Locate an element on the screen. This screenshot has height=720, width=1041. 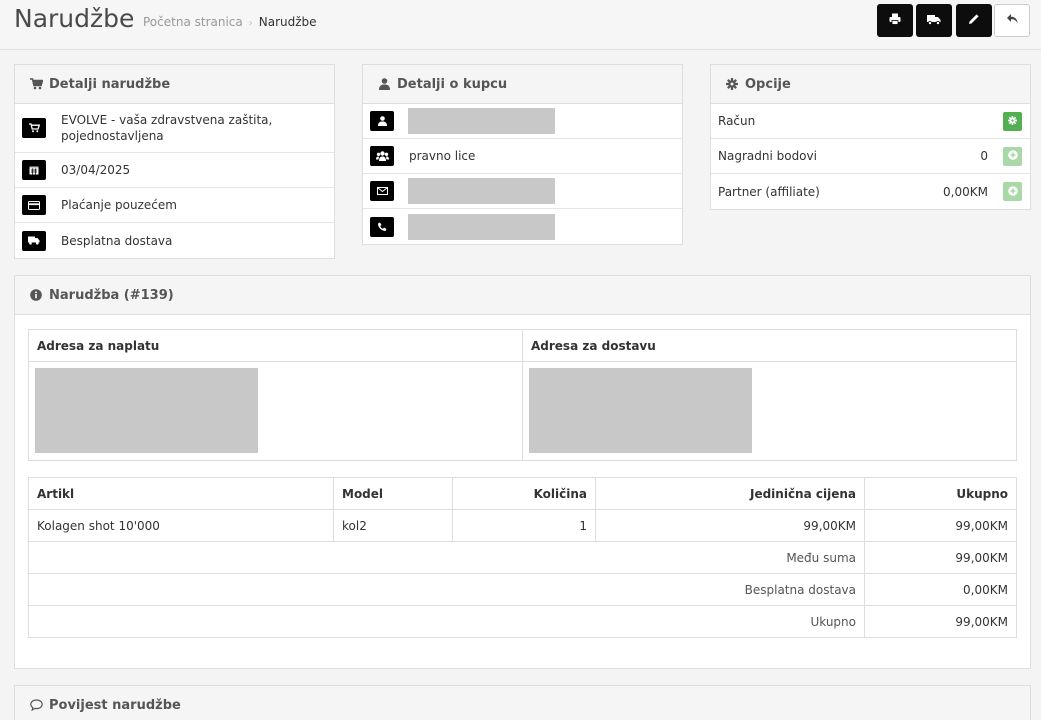
breadcrumb: Početna stranica › Narudžbe is located at coordinates (230, 22).